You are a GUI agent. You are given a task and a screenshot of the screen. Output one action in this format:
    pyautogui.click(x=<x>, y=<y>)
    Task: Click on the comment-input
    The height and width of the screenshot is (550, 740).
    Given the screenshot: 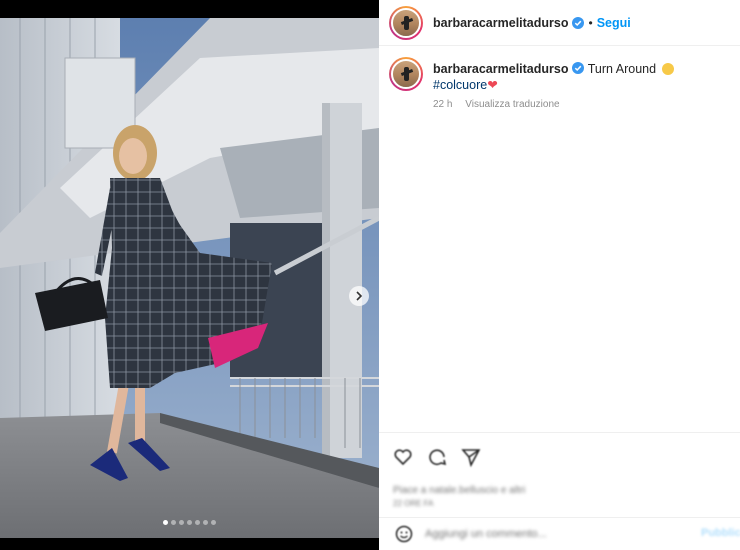 What is the action you would take?
    pyautogui.click(x=525, y=534)
    